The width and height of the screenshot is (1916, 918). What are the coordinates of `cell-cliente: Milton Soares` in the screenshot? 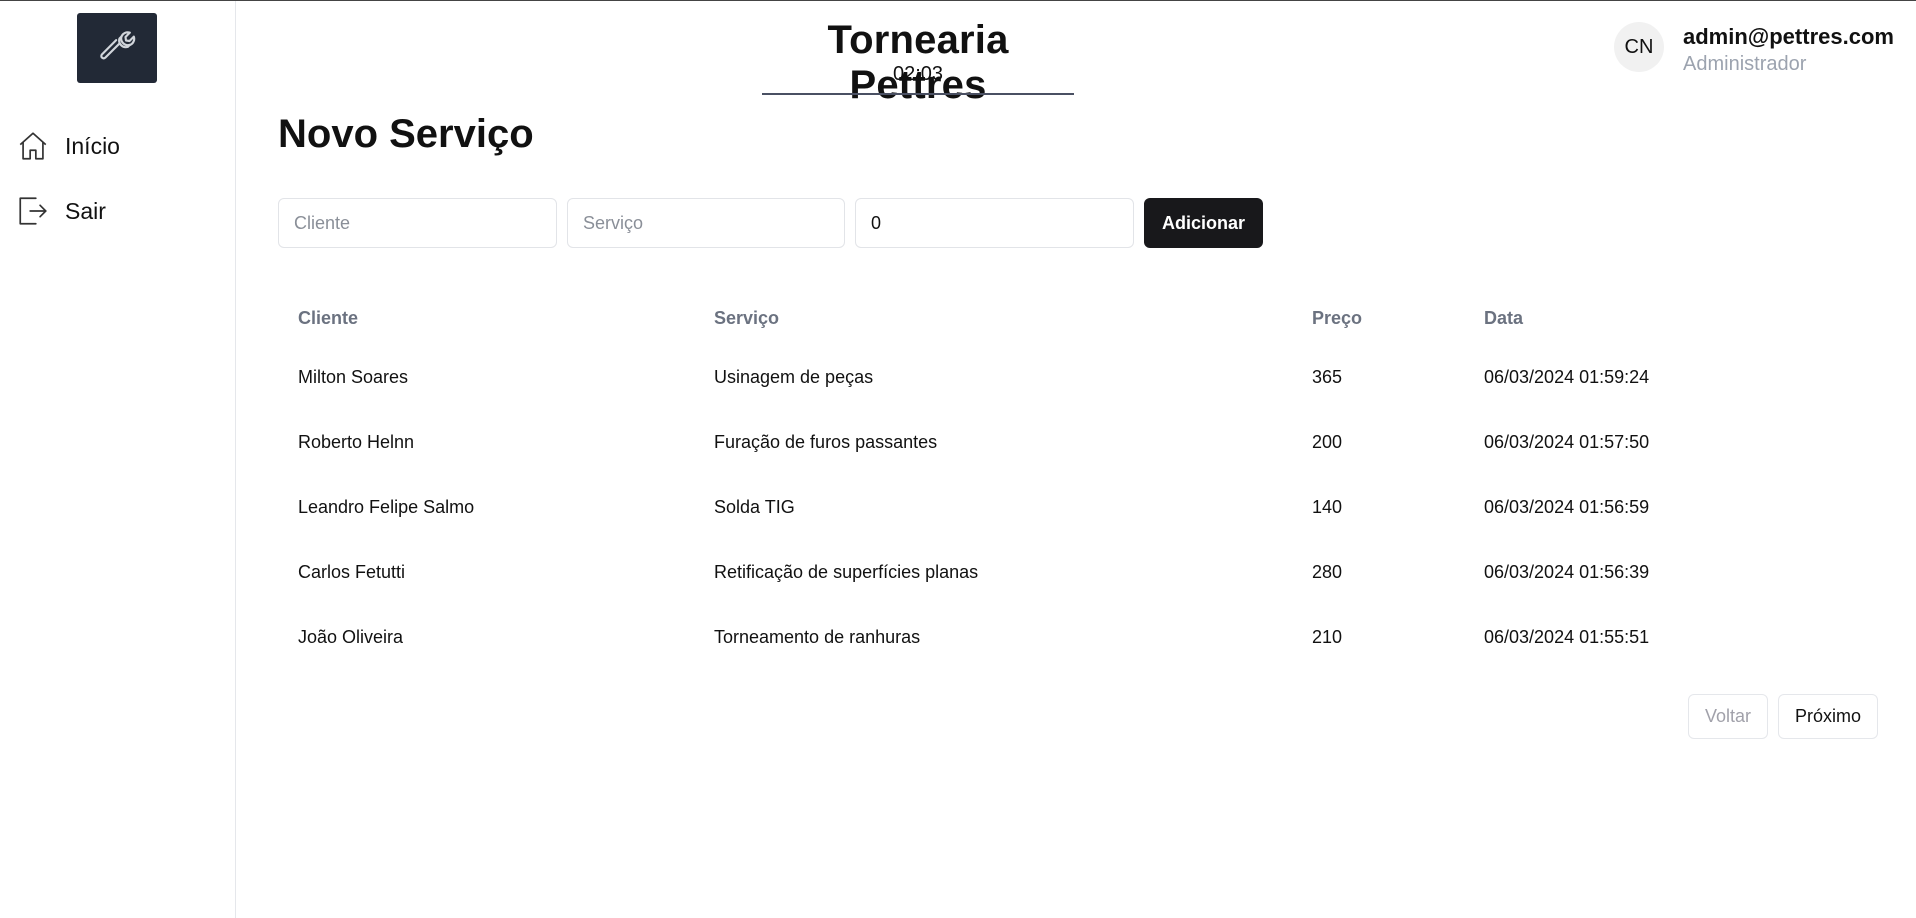 It's located at (353, 377).